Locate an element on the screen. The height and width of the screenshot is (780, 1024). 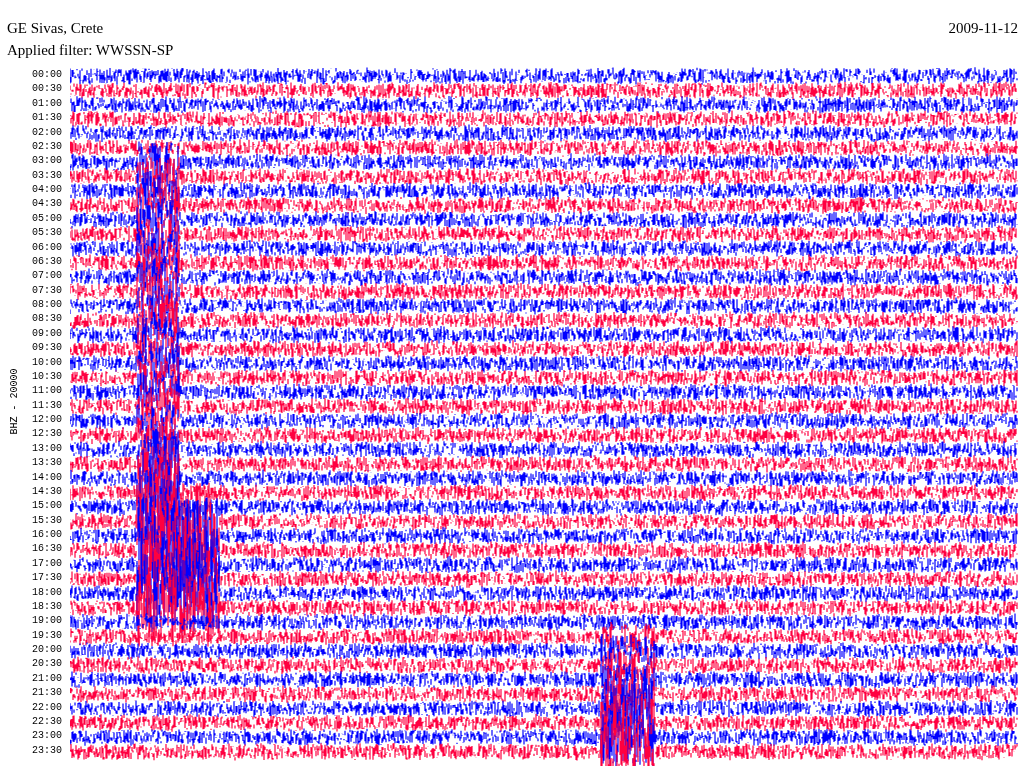
time-label: 21:30 is located at coordinates (46, 693).